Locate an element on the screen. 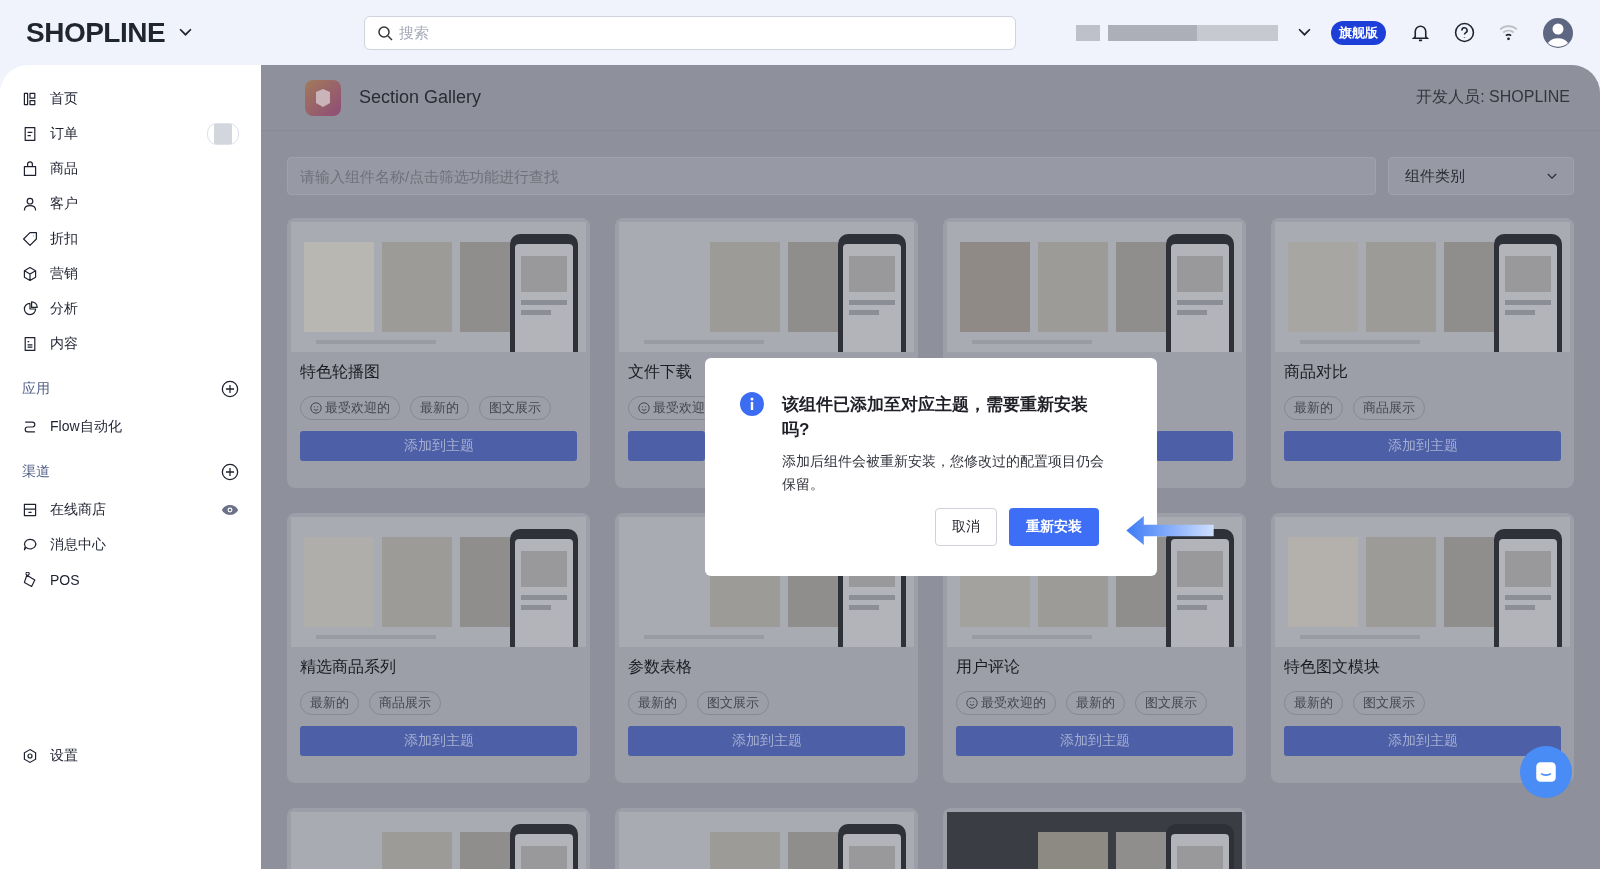 Image resolution: width=1600 pixels, height=869 pixels. help-icon is located at coordinates (1464, 32).